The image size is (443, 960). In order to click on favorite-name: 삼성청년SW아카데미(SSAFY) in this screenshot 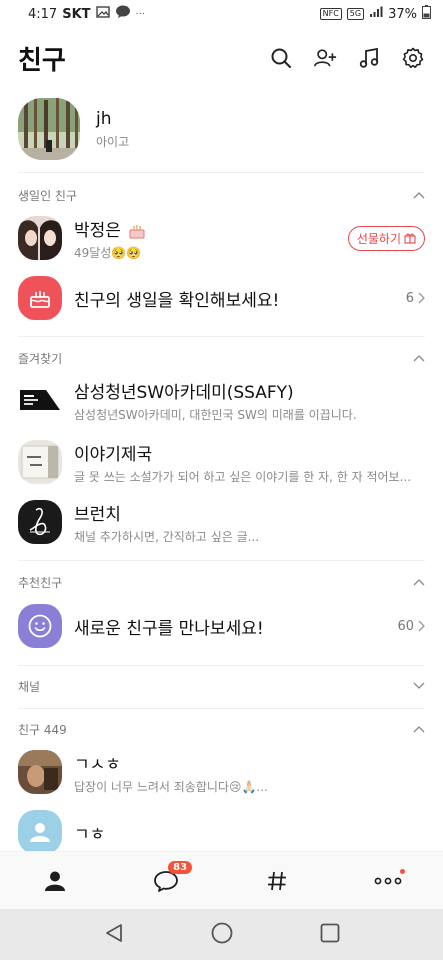, I will do `click(184, 392)`.